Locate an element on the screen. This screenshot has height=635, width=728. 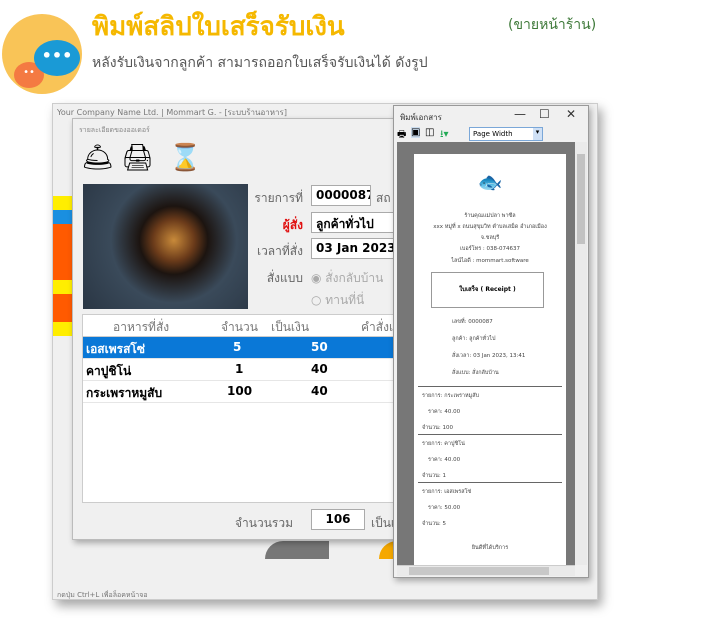
zoom-select: Page Width ▾ is located at coordinates (506, 134).